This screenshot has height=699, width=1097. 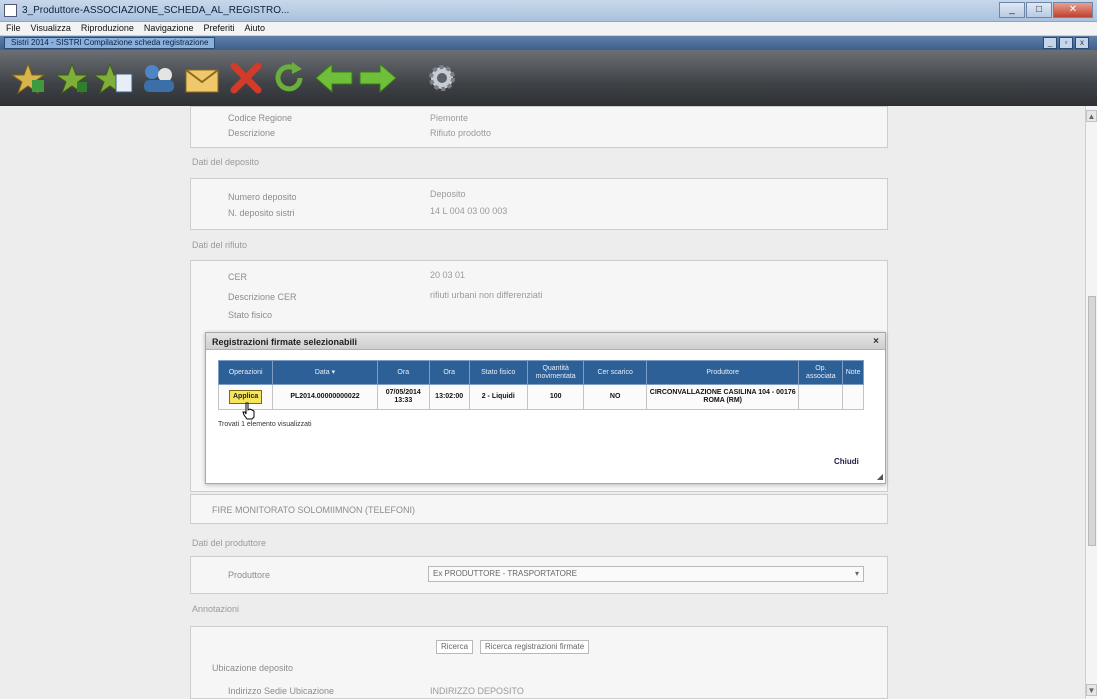 I want to click on window-controls: _ □ ✕, so click(x=1045, y=10).